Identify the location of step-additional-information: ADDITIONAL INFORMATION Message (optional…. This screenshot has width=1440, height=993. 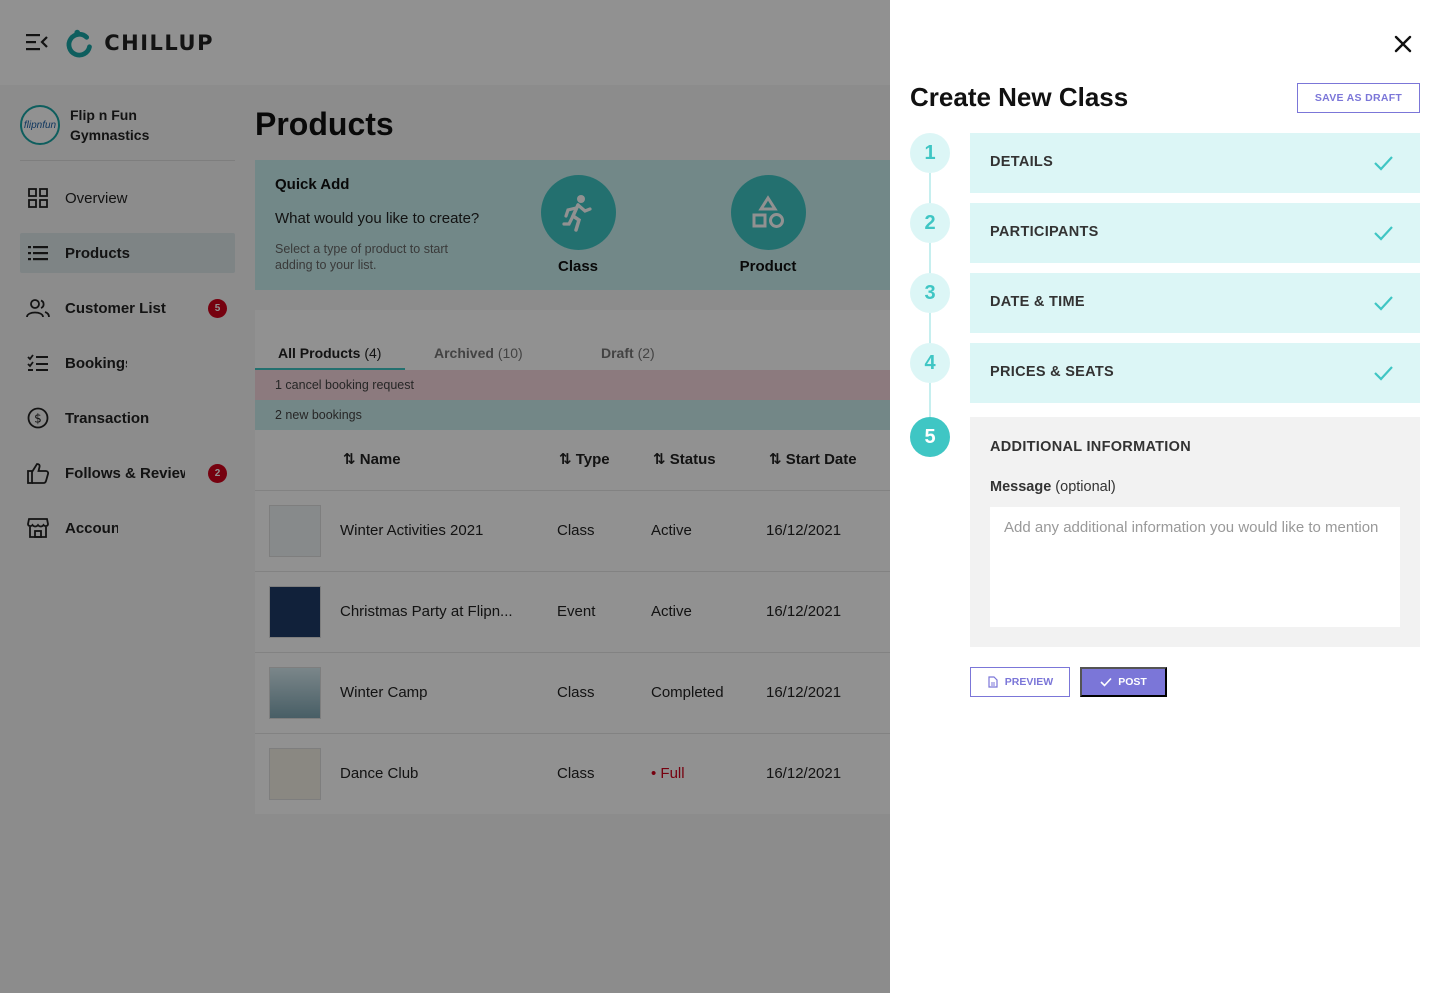
(1195, 532).